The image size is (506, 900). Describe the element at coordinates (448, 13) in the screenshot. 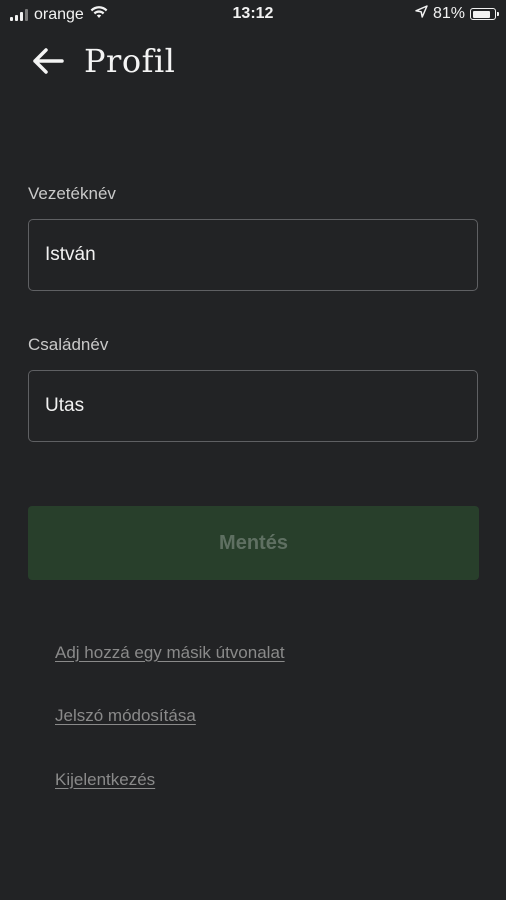

I see `battery-percent: 81%` at that location.